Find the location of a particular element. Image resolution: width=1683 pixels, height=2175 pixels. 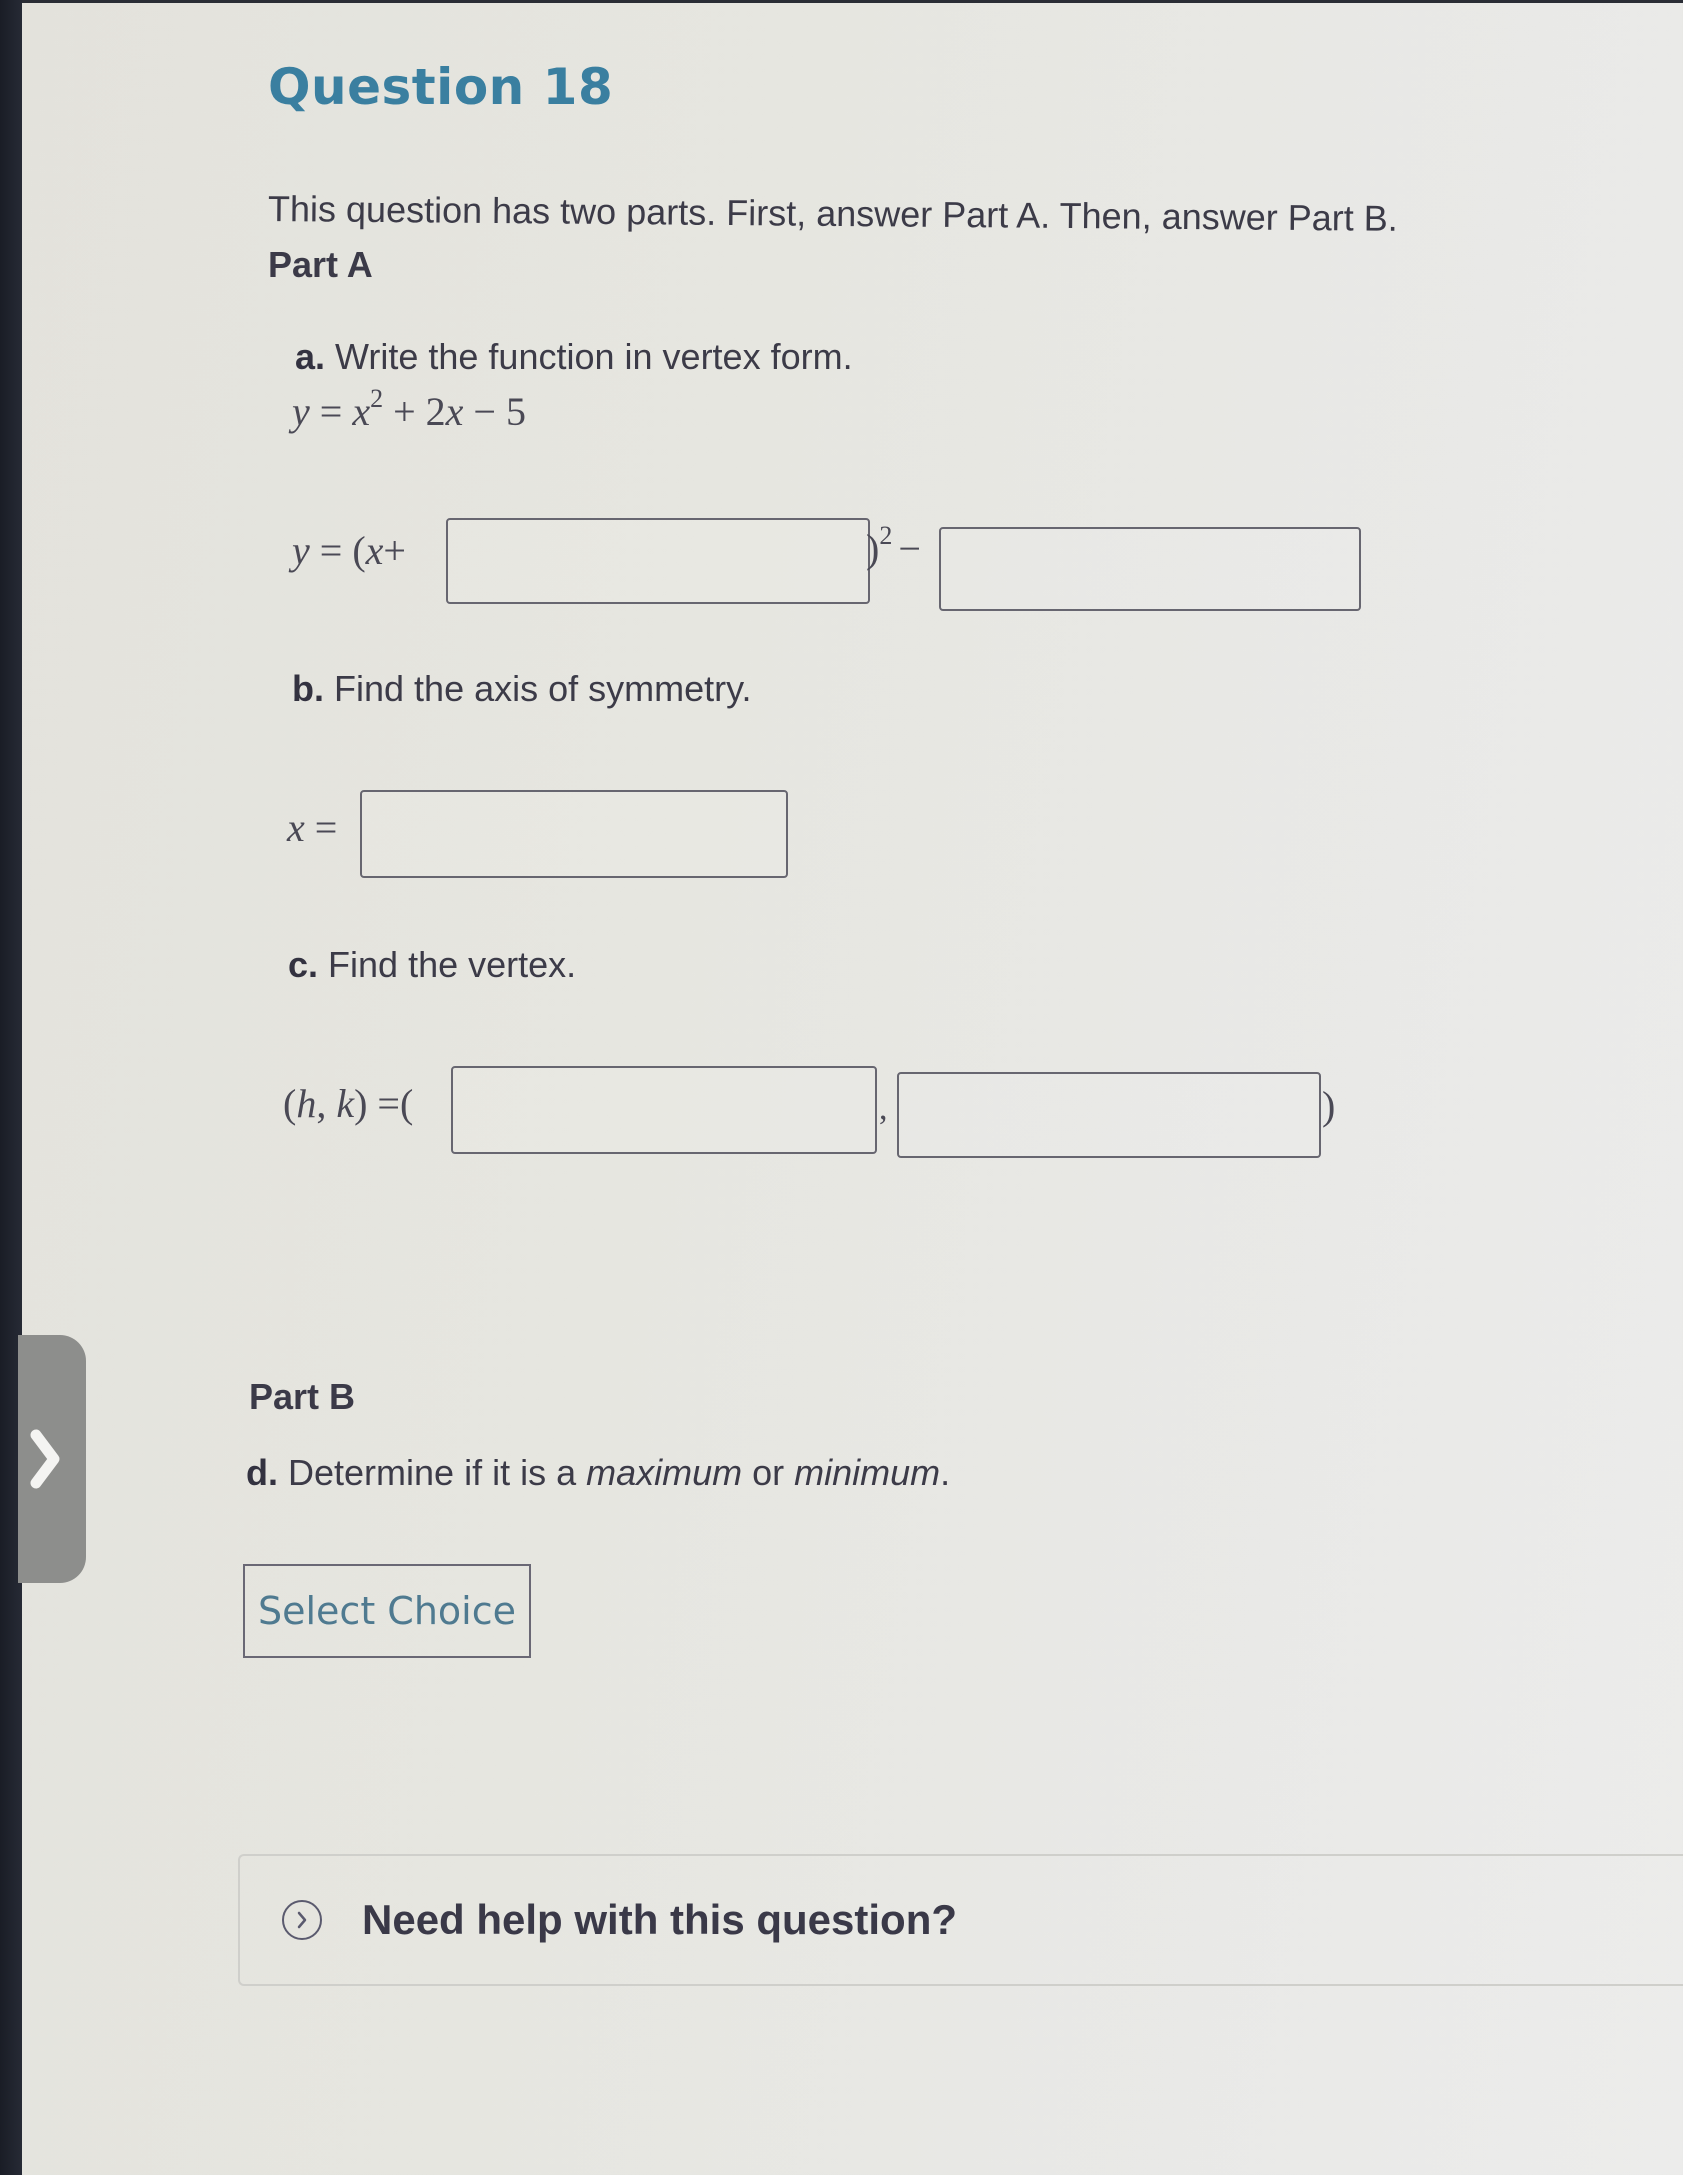

prompt-c: c. Find the vertex. is located at coordinates (432, 965).